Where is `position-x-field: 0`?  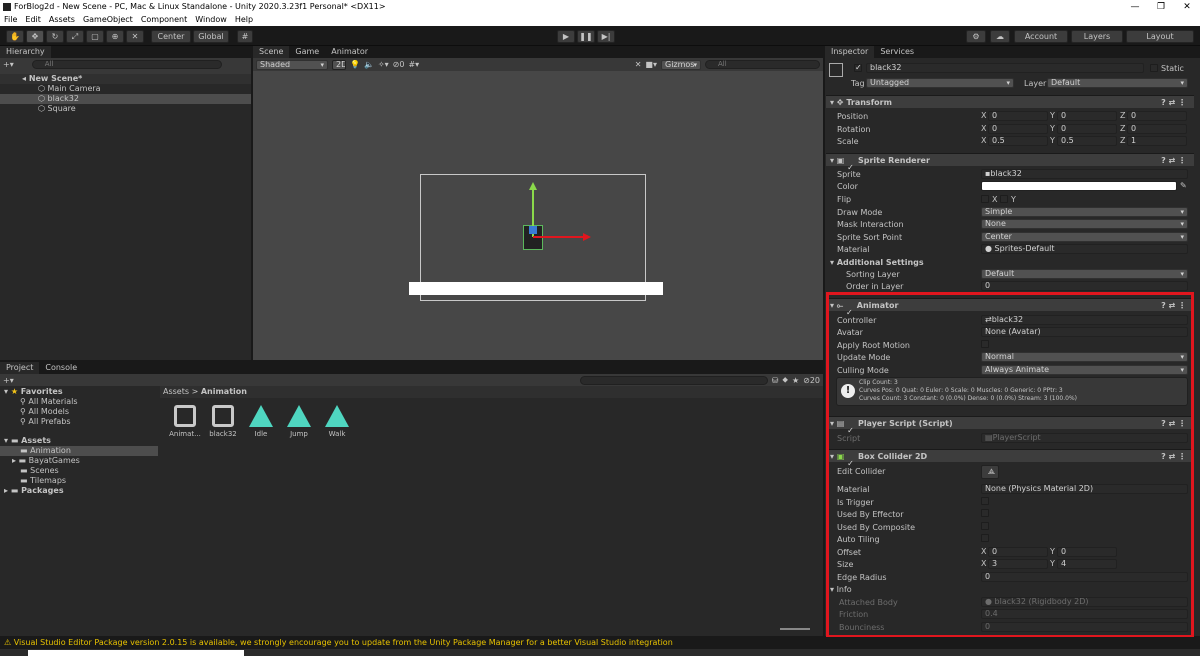 position-x-field: 0 is located at coordinates (1018, 116).